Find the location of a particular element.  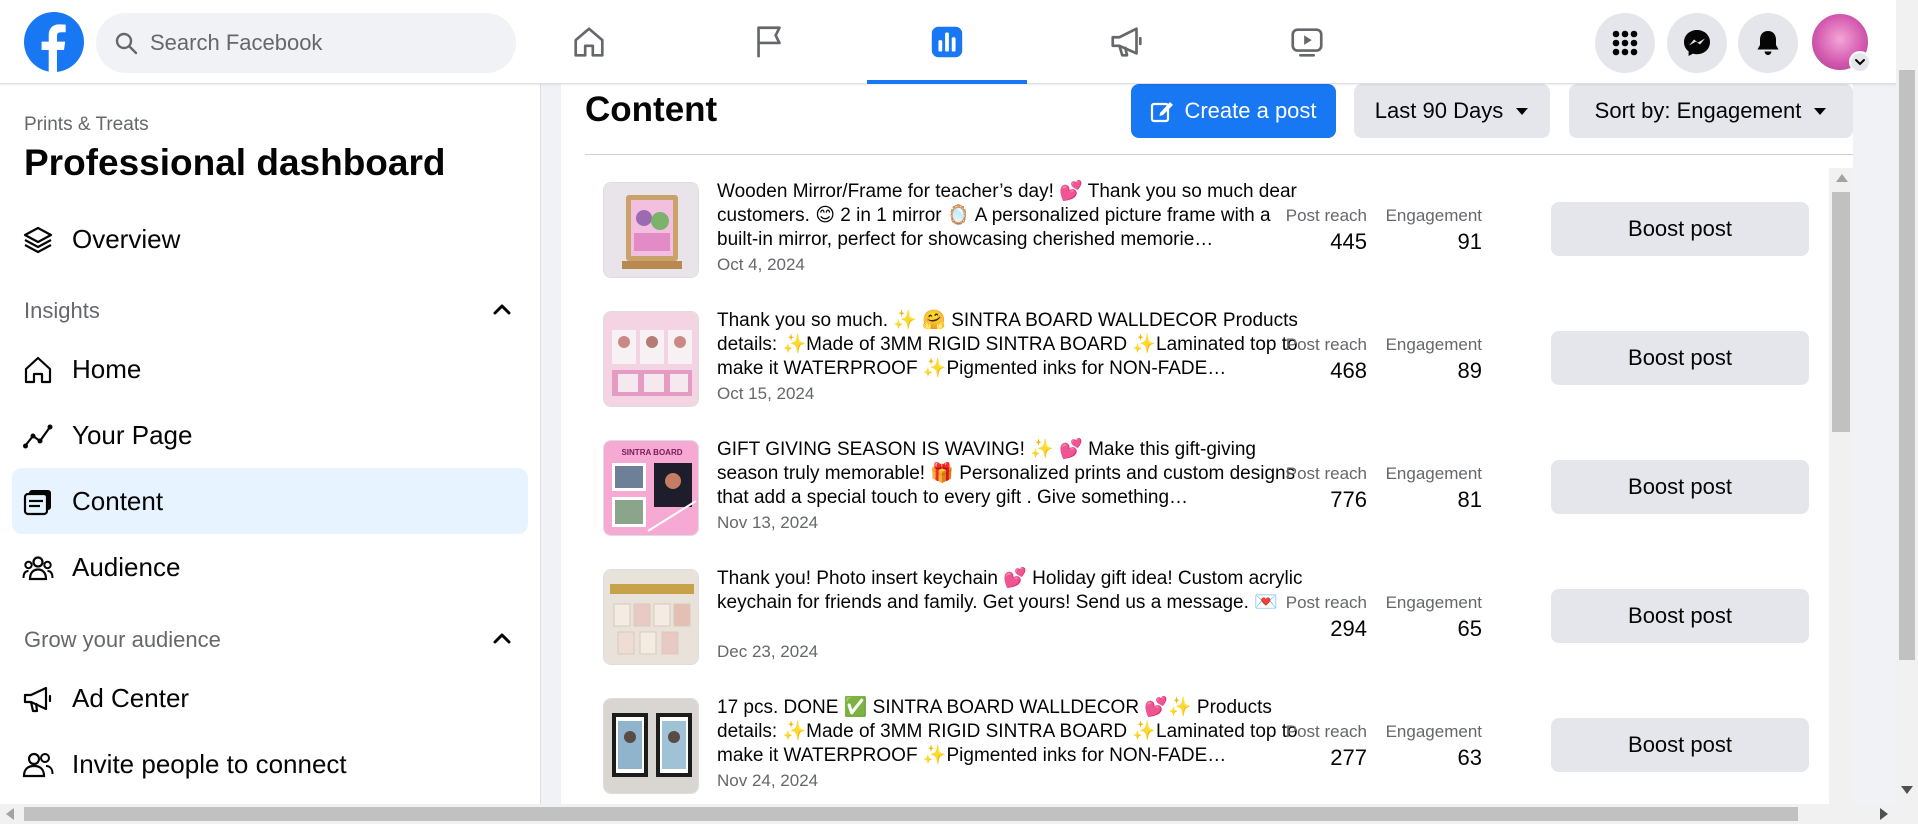

messenger-icon is located at coordinates (1697, 43).